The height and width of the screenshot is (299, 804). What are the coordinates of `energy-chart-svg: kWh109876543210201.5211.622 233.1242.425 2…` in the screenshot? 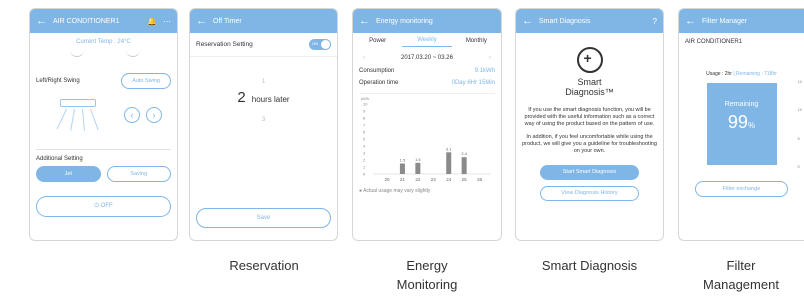 It's located at (426, 139).